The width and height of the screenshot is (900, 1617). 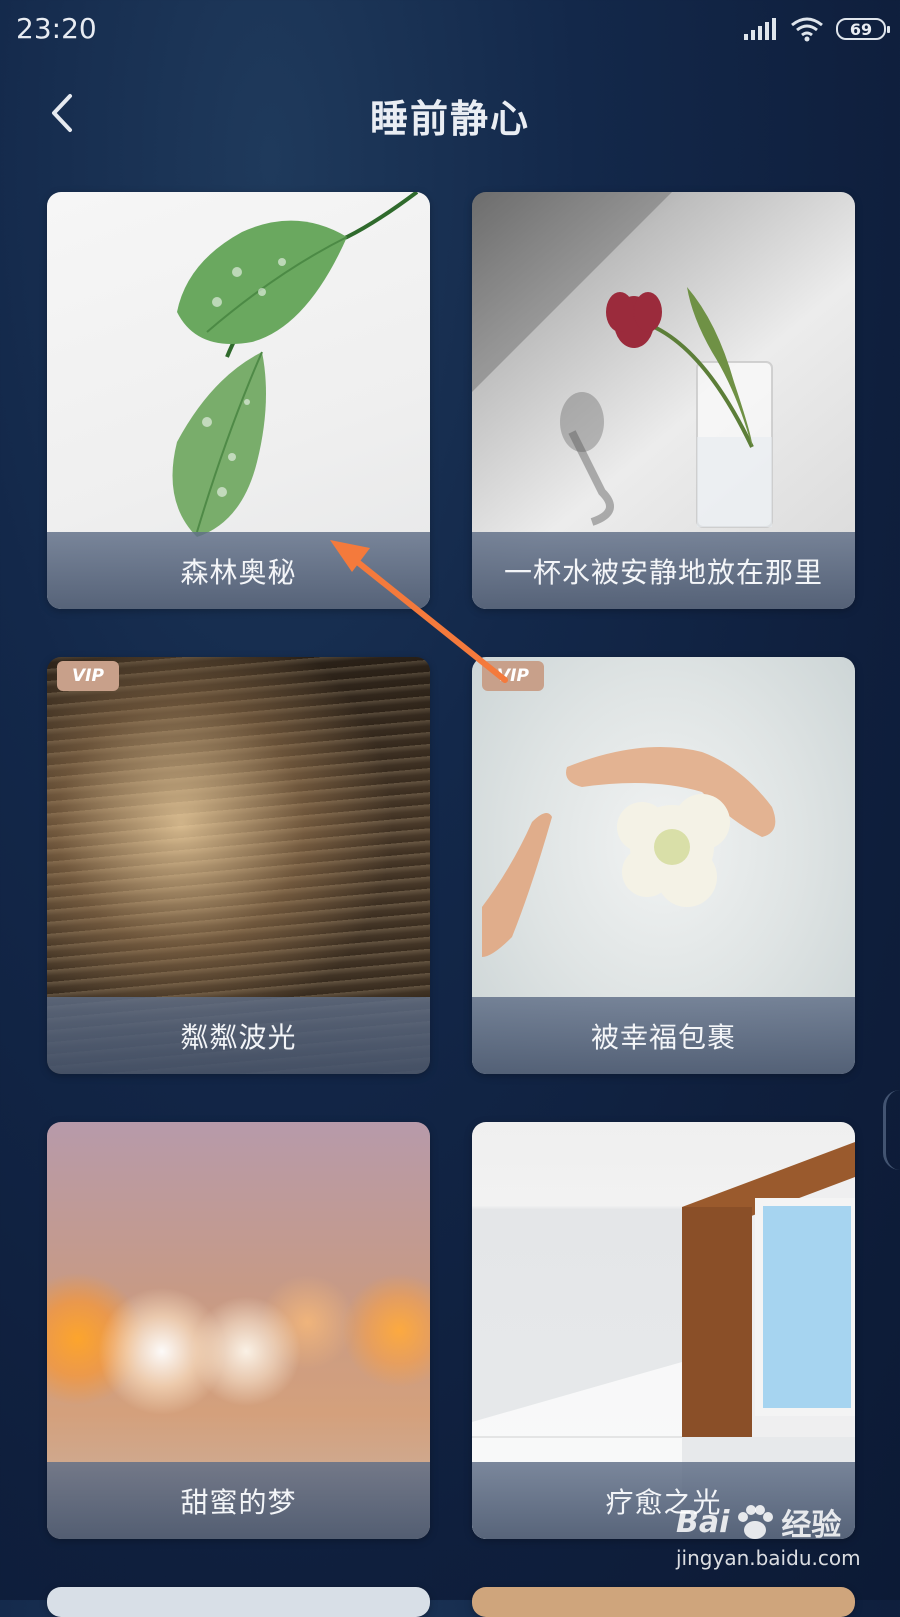 I want to click on status-bar: 23:20 69, so click(x=450, y=32).